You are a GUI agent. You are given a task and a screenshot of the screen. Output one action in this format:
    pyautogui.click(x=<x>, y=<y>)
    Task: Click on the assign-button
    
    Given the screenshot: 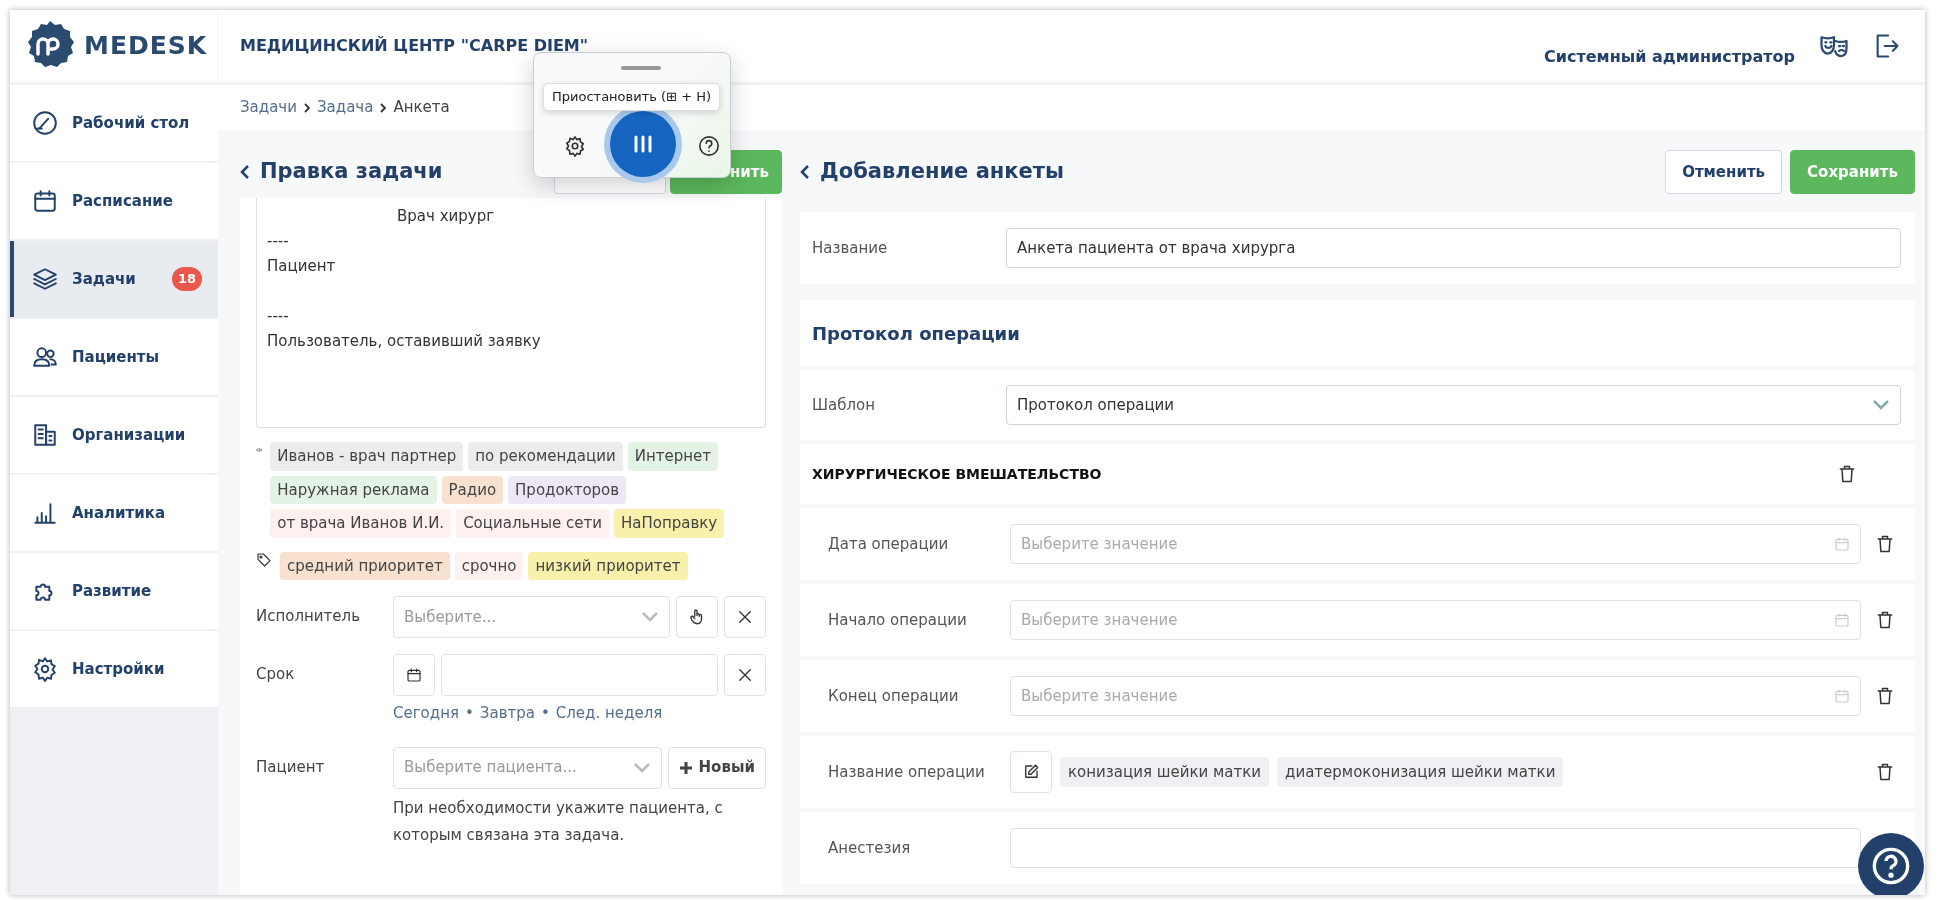 What is the action you would take?
    pyautogui.click(x=697, y=617)
    